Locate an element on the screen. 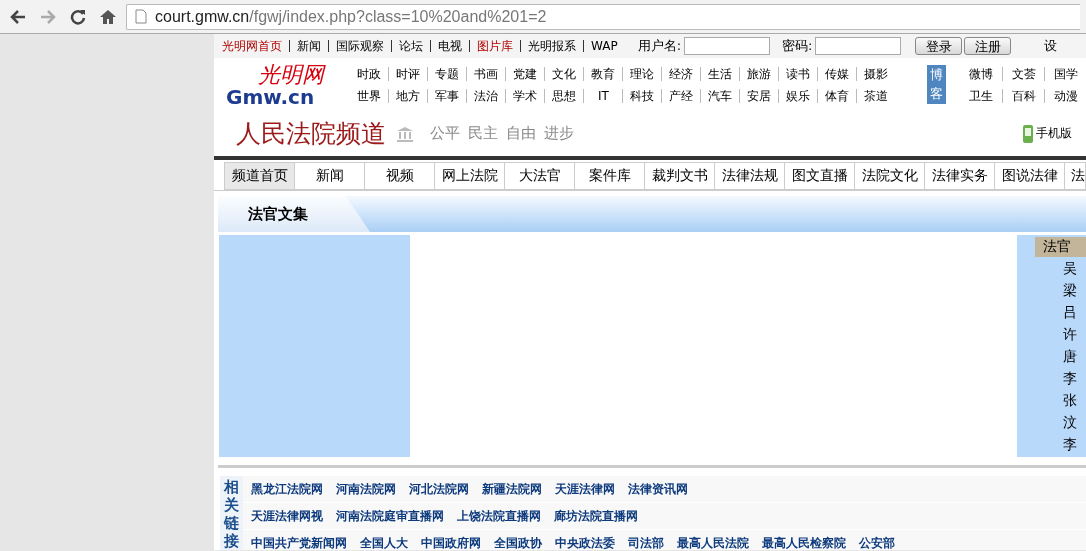  judge-link: 梁 is located at coordinates (1074, 290).